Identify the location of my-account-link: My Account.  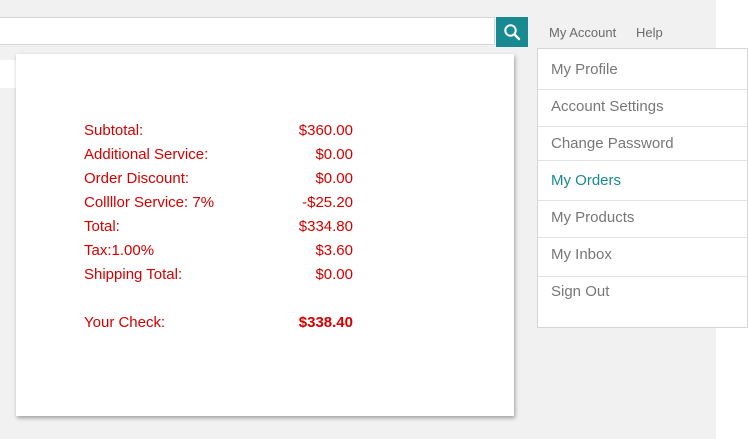
(582, 32).